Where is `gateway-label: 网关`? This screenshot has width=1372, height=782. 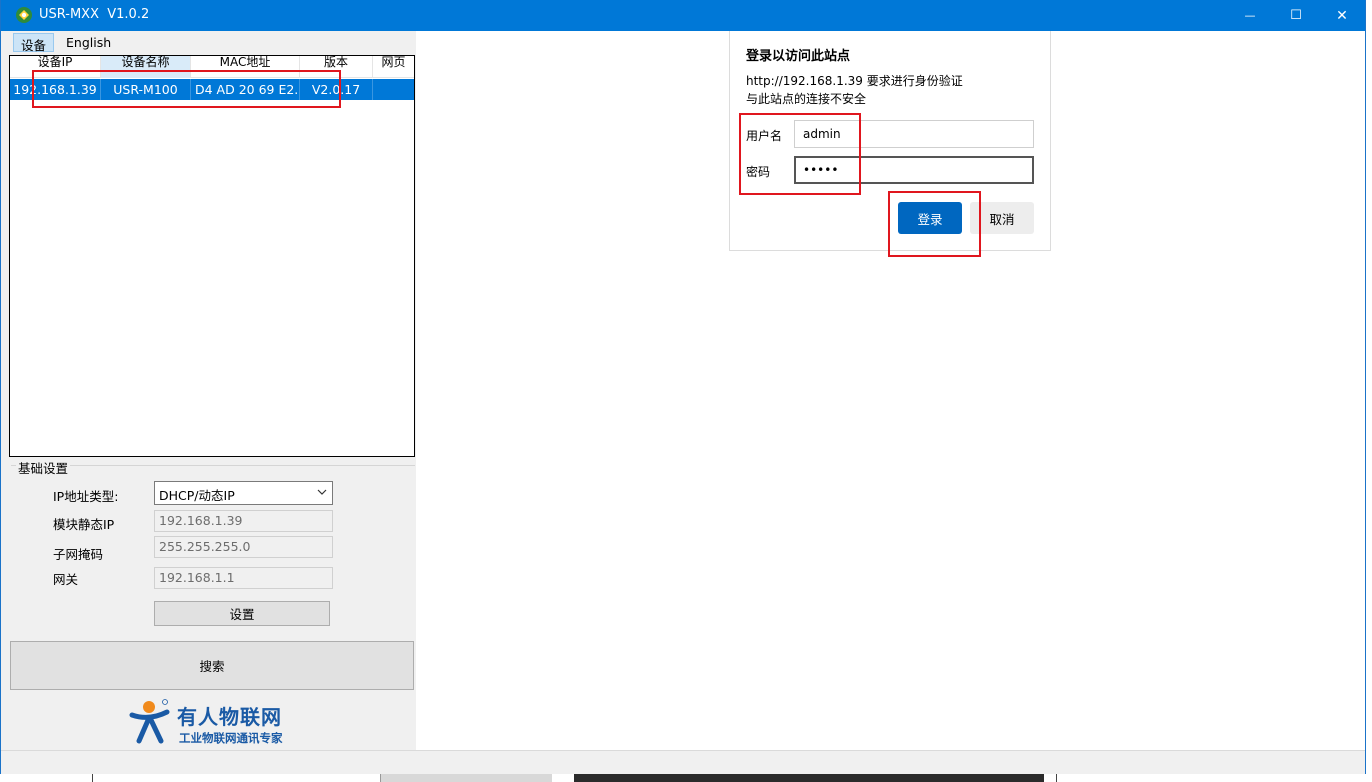
gateway-label: 网关 is located at coordinates (66, 579).